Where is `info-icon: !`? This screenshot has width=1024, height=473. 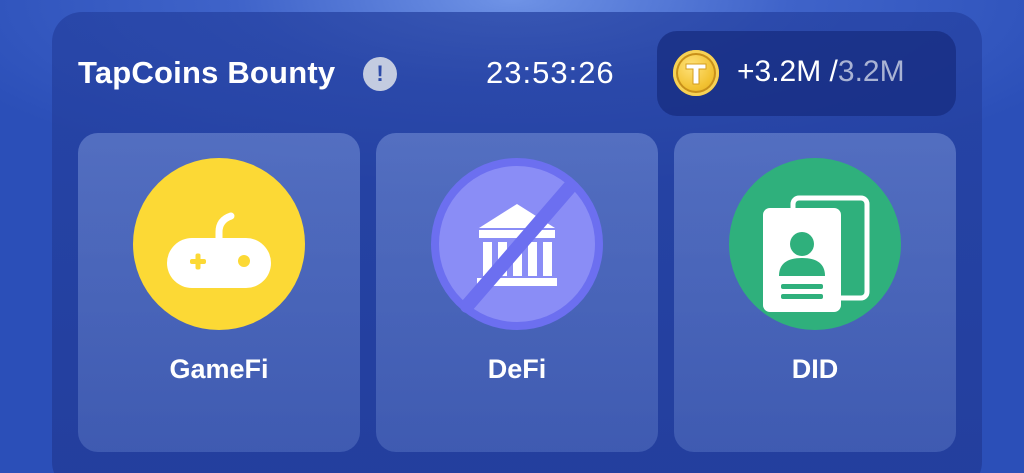
info-icon: ! is located at coordinates (380, 74).